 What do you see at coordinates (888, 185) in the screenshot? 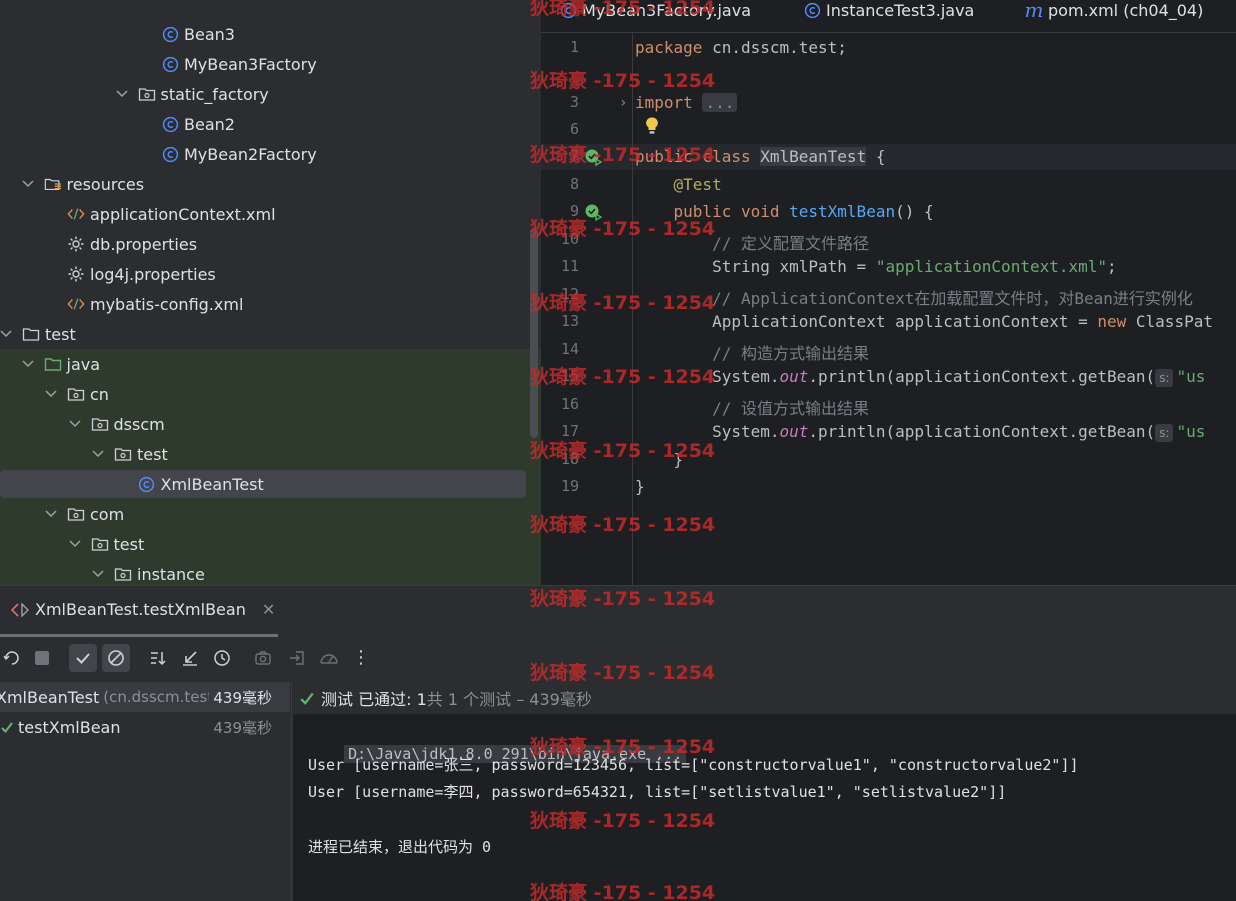
I see `code-line: 8 @Test` at bounding box center [888, 185].